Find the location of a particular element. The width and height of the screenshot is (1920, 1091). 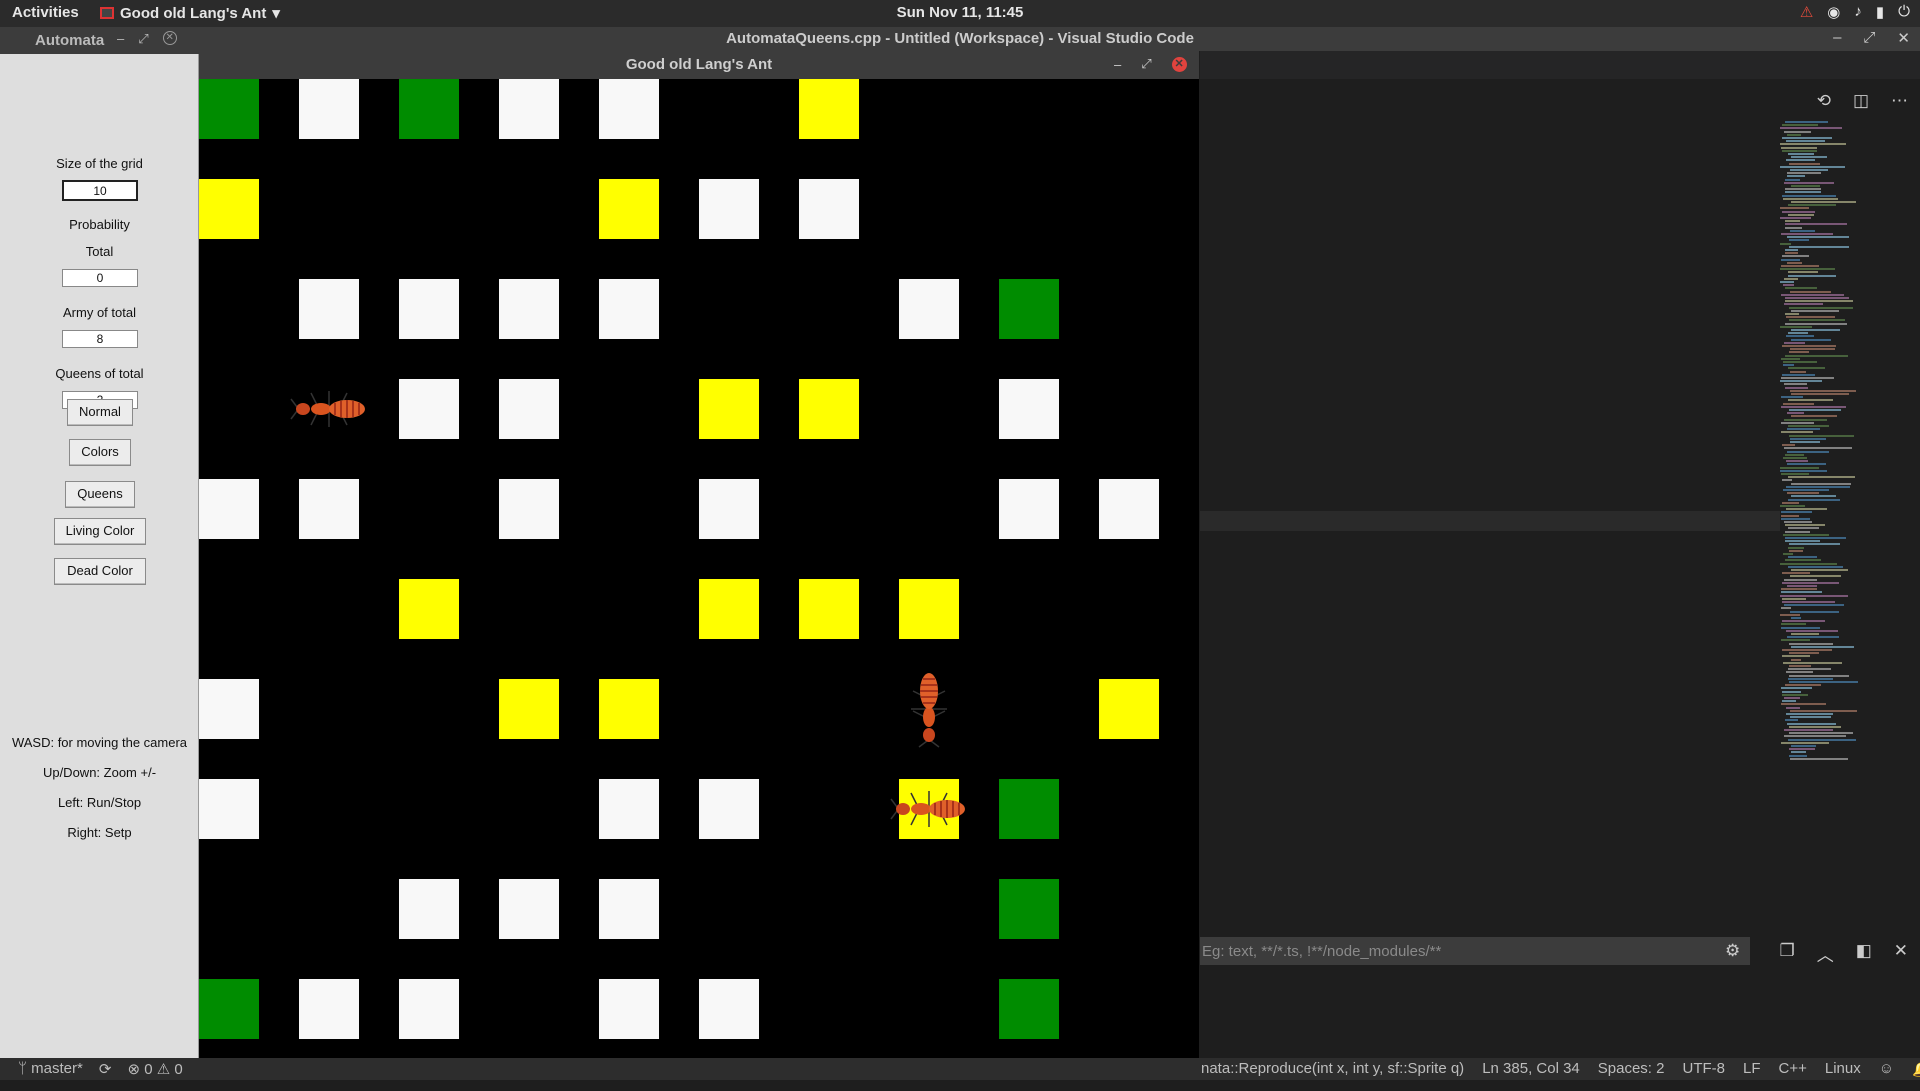

clock: Sun Nov 11, 11:45 is located at coordinates (960, 12).